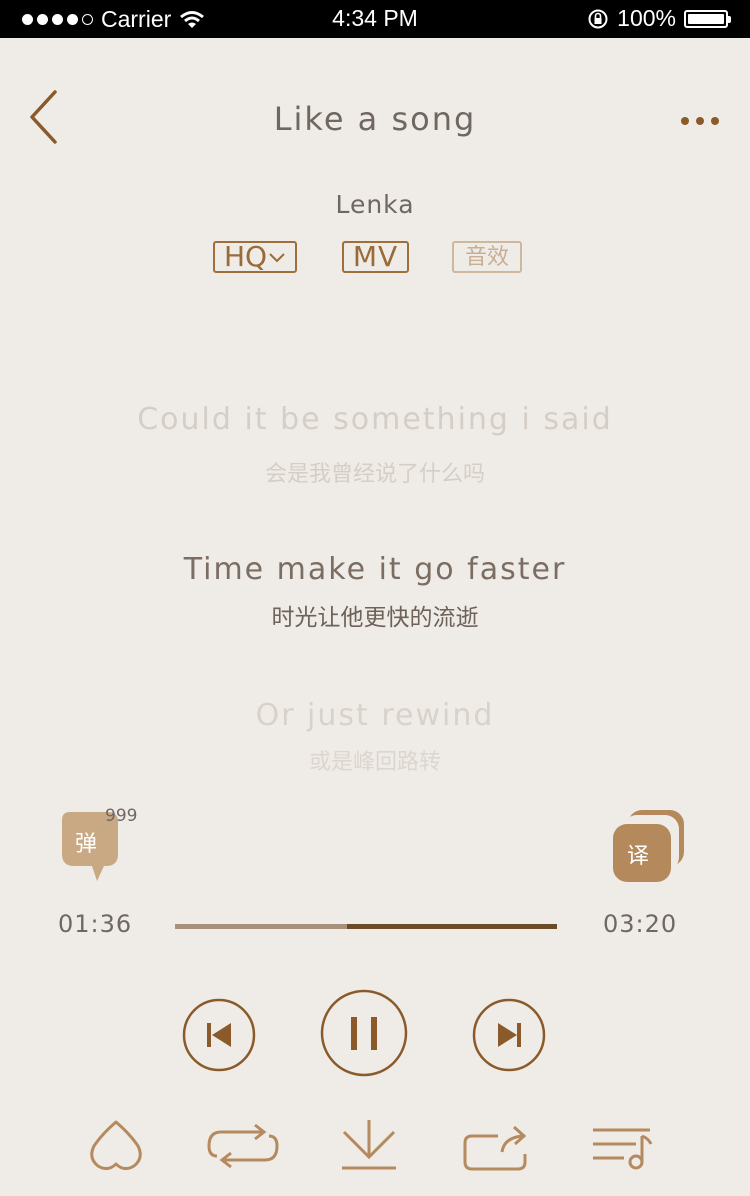 This screenshot has width=750, height=1196. What do you see at coordinates (375, 119) in the screenshot?
I see `song-title: Like a song` at bounding box center [375, 119].